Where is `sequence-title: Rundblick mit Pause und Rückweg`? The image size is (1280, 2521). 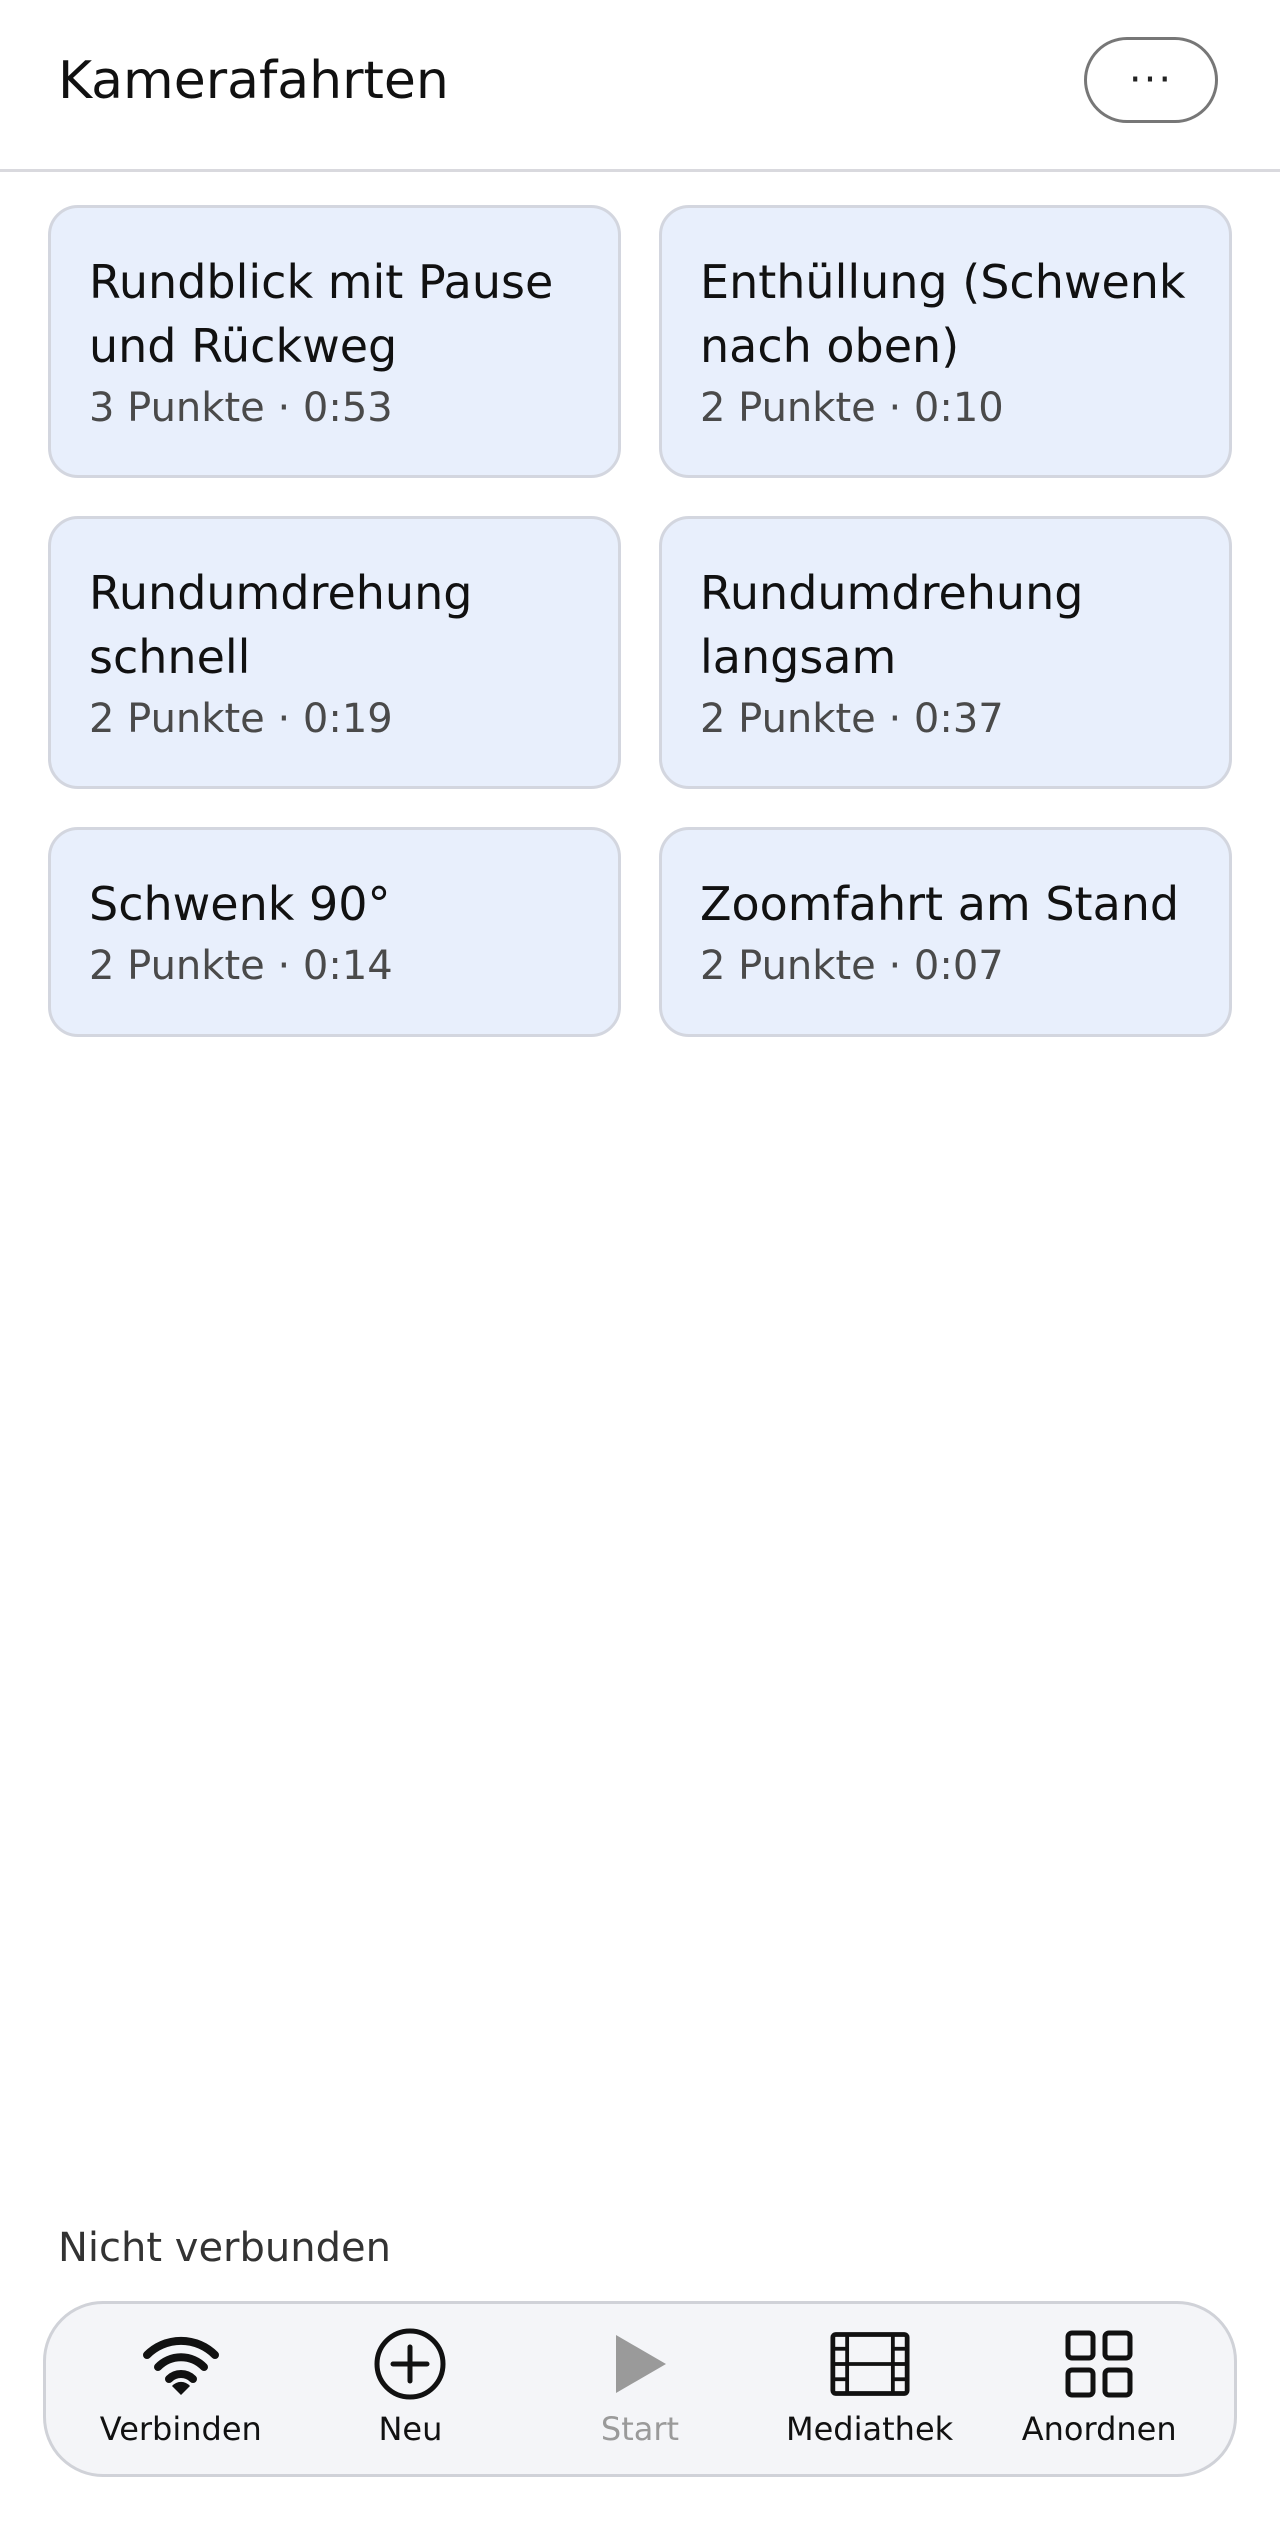
sequence-title: Rundblick mit Pause und Rückweg is located at coordinates (321, 314).